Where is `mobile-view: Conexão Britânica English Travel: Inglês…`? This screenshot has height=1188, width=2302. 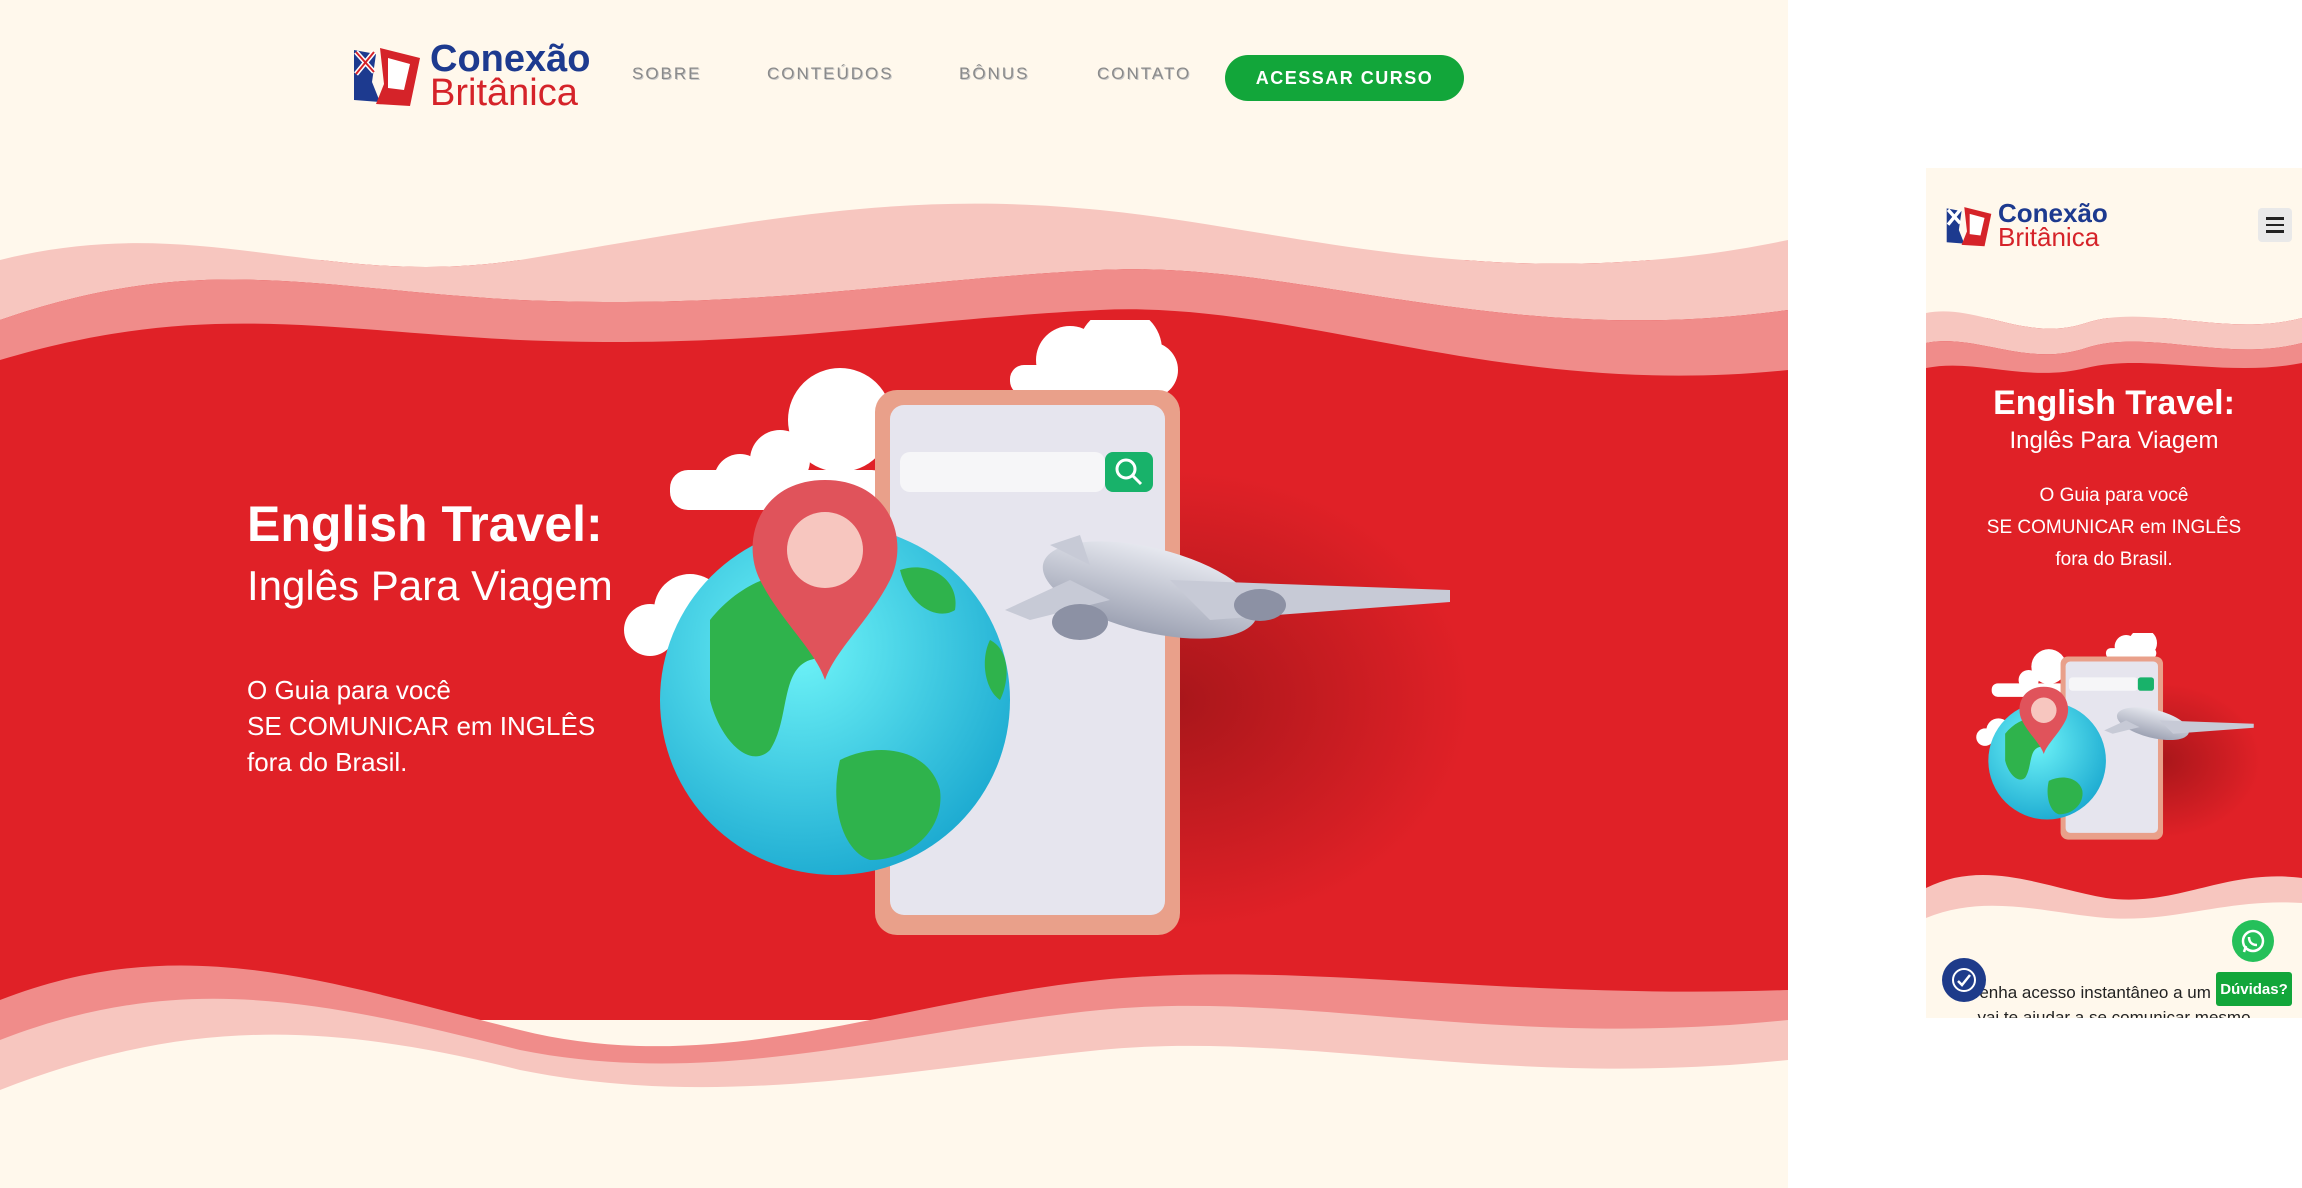
mobile-view: Conexão Britânica English Travel: Inglês… is located at coordinates (2114, 593).